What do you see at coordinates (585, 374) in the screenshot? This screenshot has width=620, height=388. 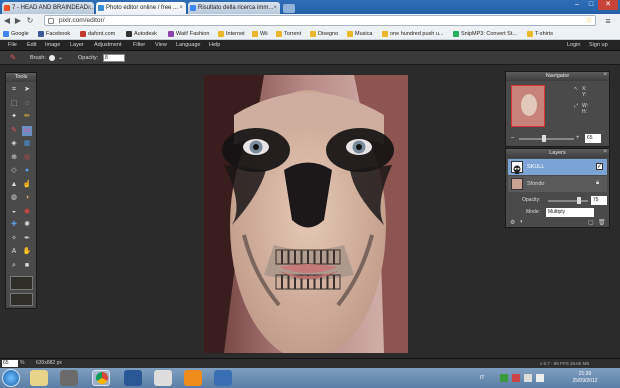 I see `clock-time: 21:39` at bounding box center [585, 374].